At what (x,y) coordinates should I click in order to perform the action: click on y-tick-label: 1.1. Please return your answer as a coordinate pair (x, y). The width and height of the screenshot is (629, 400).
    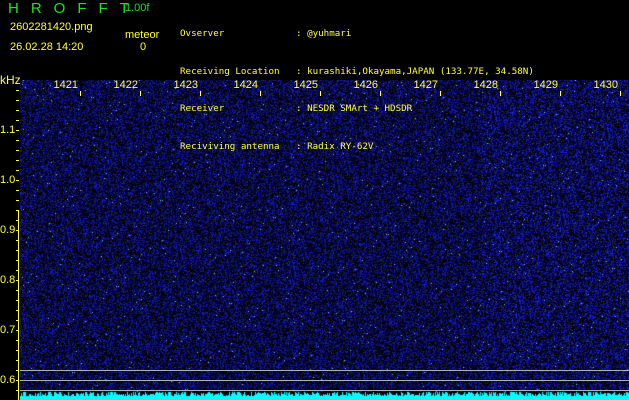
    Looking at the image, I should click on (8, 130).